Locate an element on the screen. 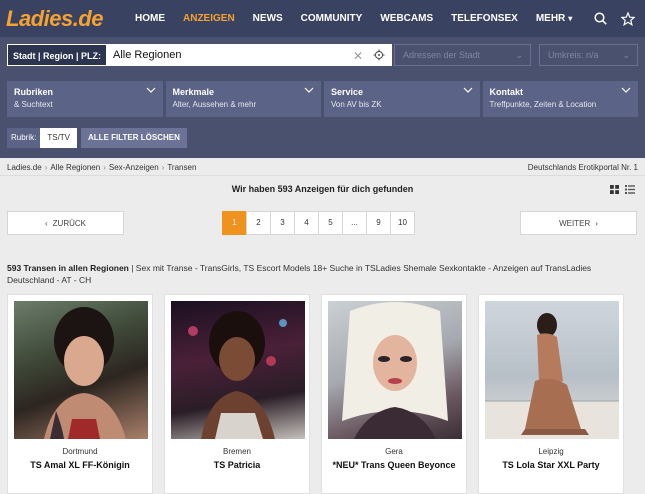  prev-page-button: ‹ ZURÜCK is located at coordinates (65, 223).